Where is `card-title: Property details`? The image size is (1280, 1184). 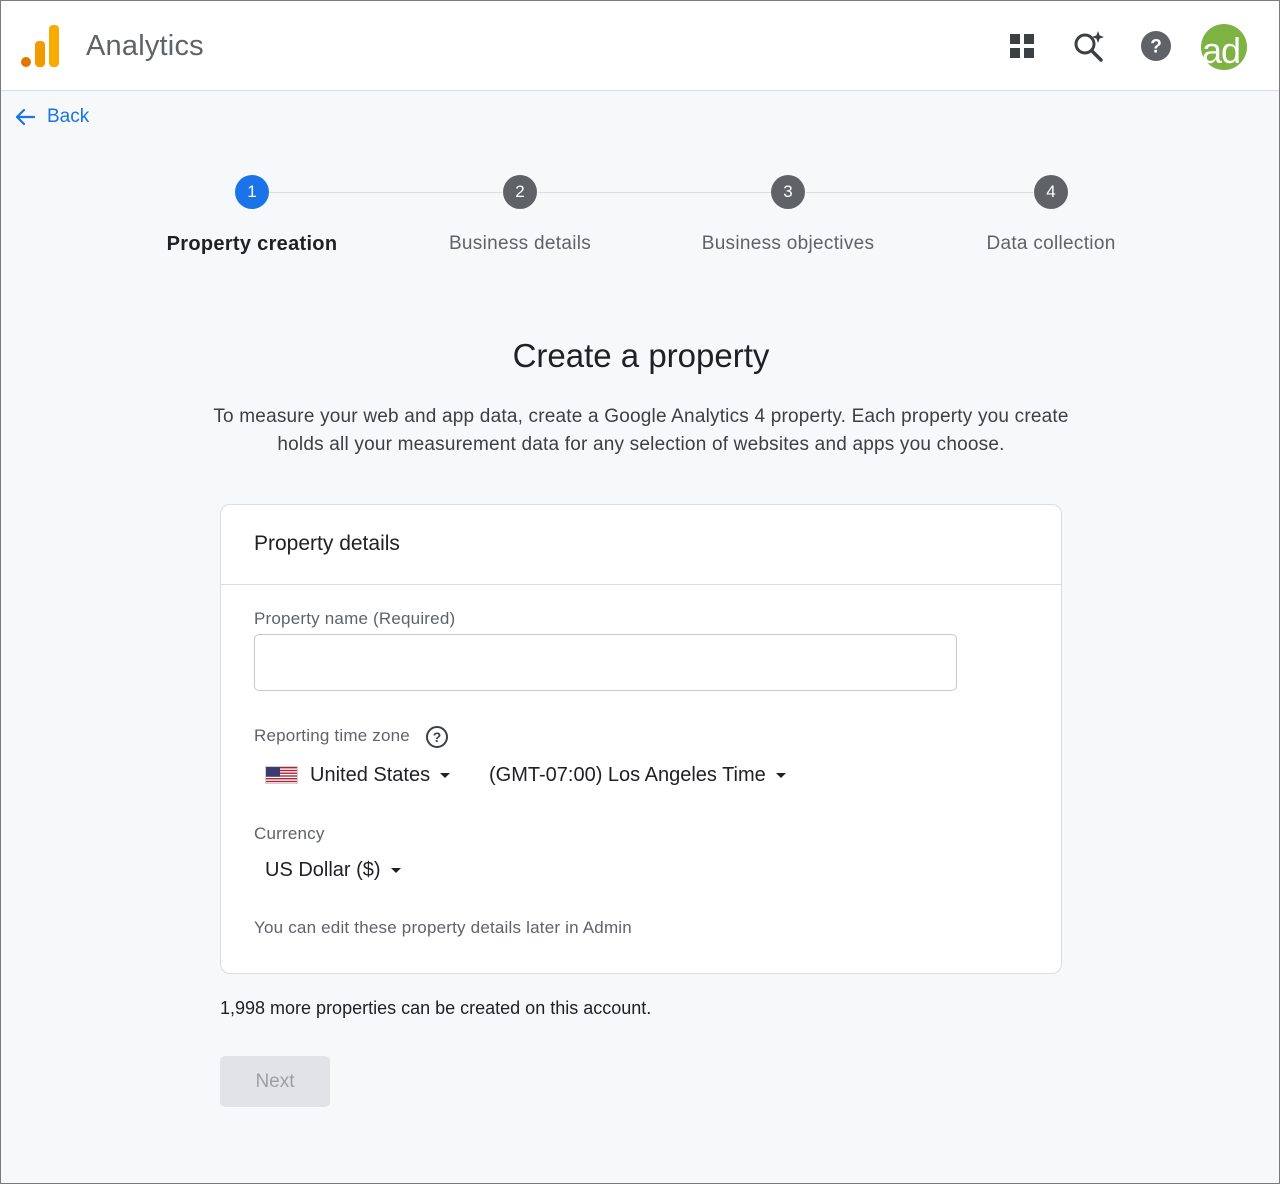
card-title: Property details is located at coordinates (327, 543).